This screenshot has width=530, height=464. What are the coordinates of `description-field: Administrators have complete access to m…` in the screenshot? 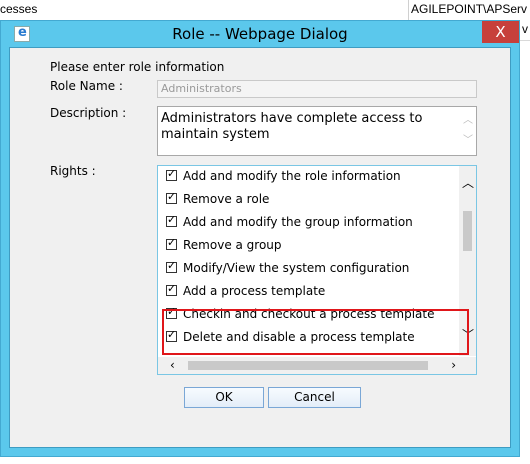 It's located at (317, 131).